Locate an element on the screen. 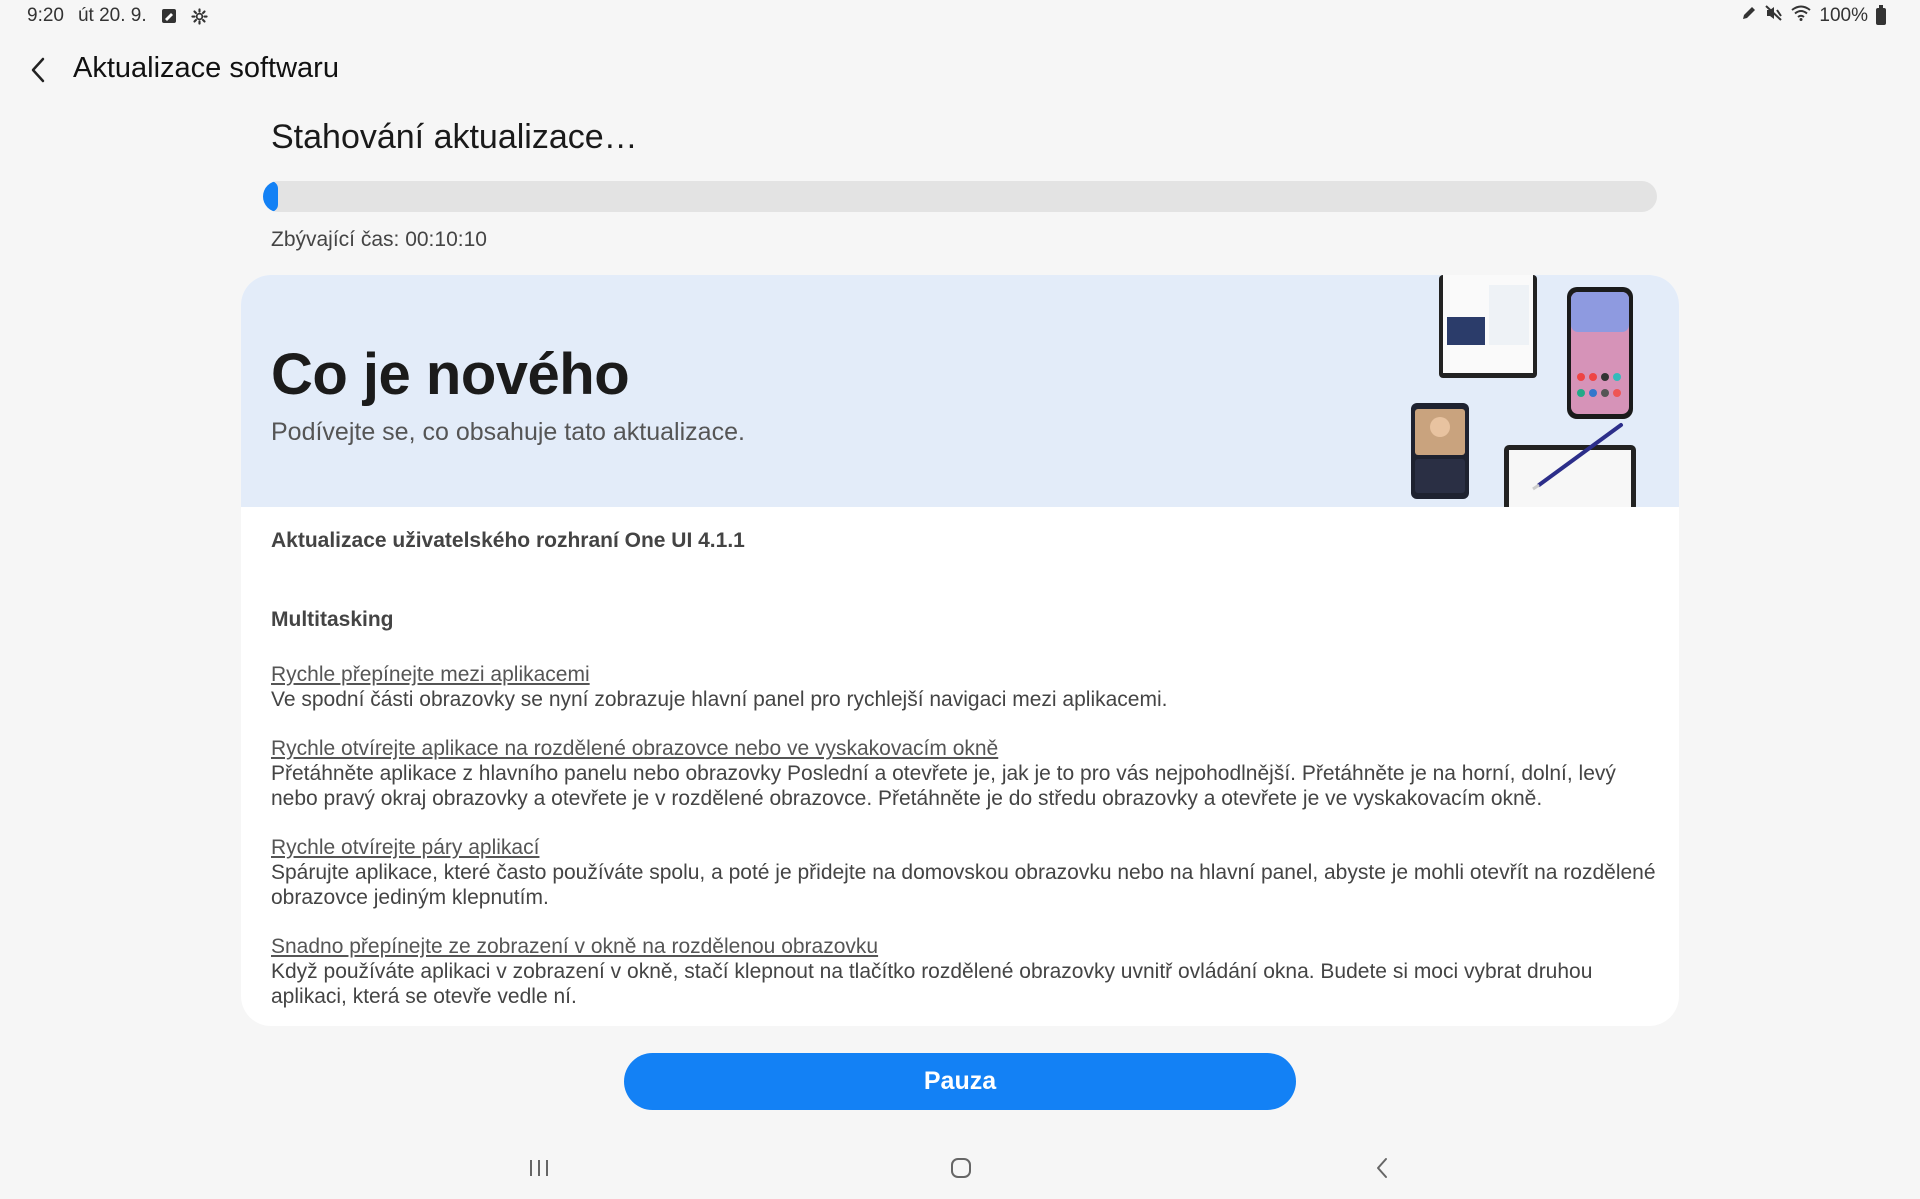 This screenshot has height=1199, width=1920. home-button is located at coordinates (961, 1168).